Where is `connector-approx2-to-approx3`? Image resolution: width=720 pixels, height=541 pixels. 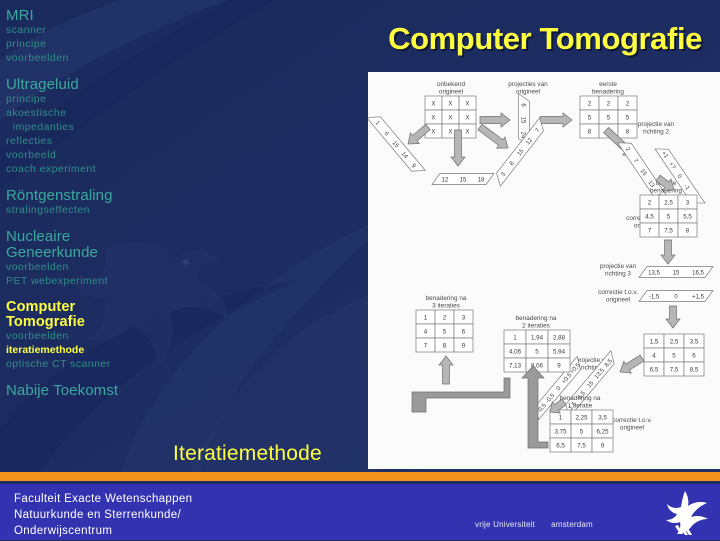
connector-approx2-to-approx3 is located at coordinates (461, 395).